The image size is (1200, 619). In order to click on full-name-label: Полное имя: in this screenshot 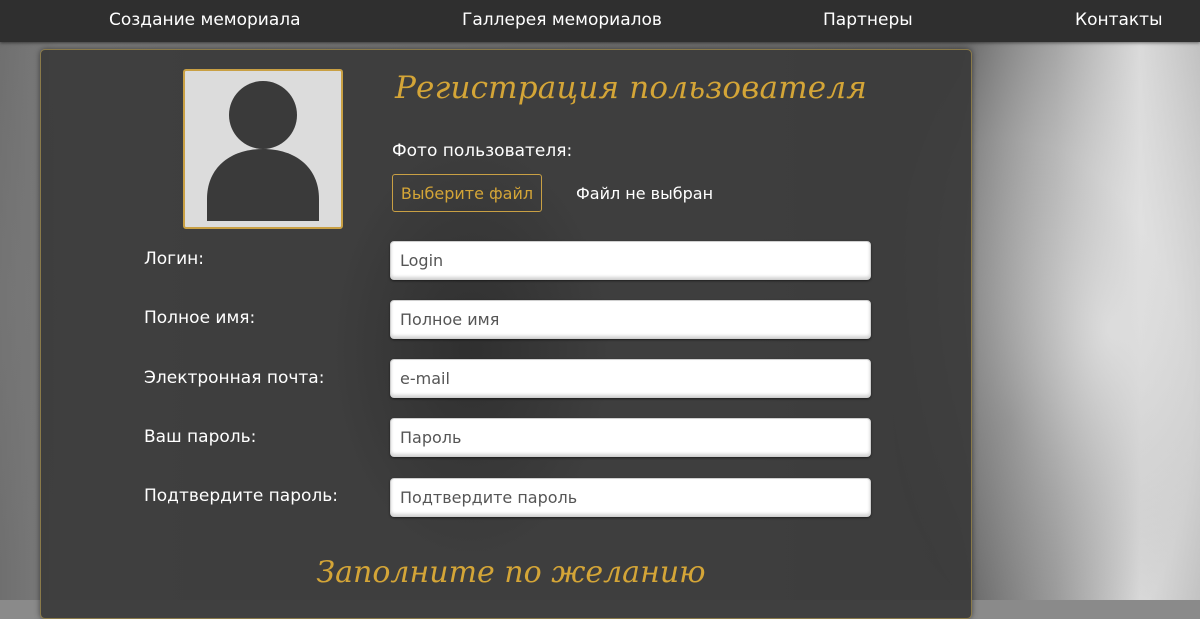, I will do `click(200, 318)`.